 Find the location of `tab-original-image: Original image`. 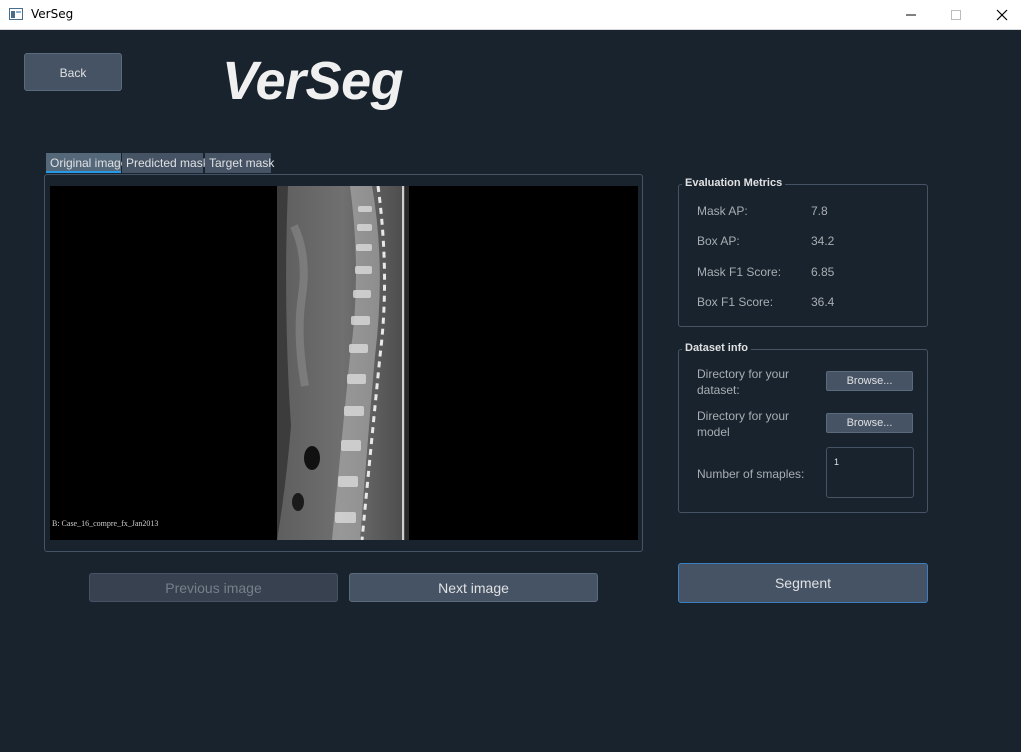

tab-original-image: Original image is located at coordinates (86, 163).